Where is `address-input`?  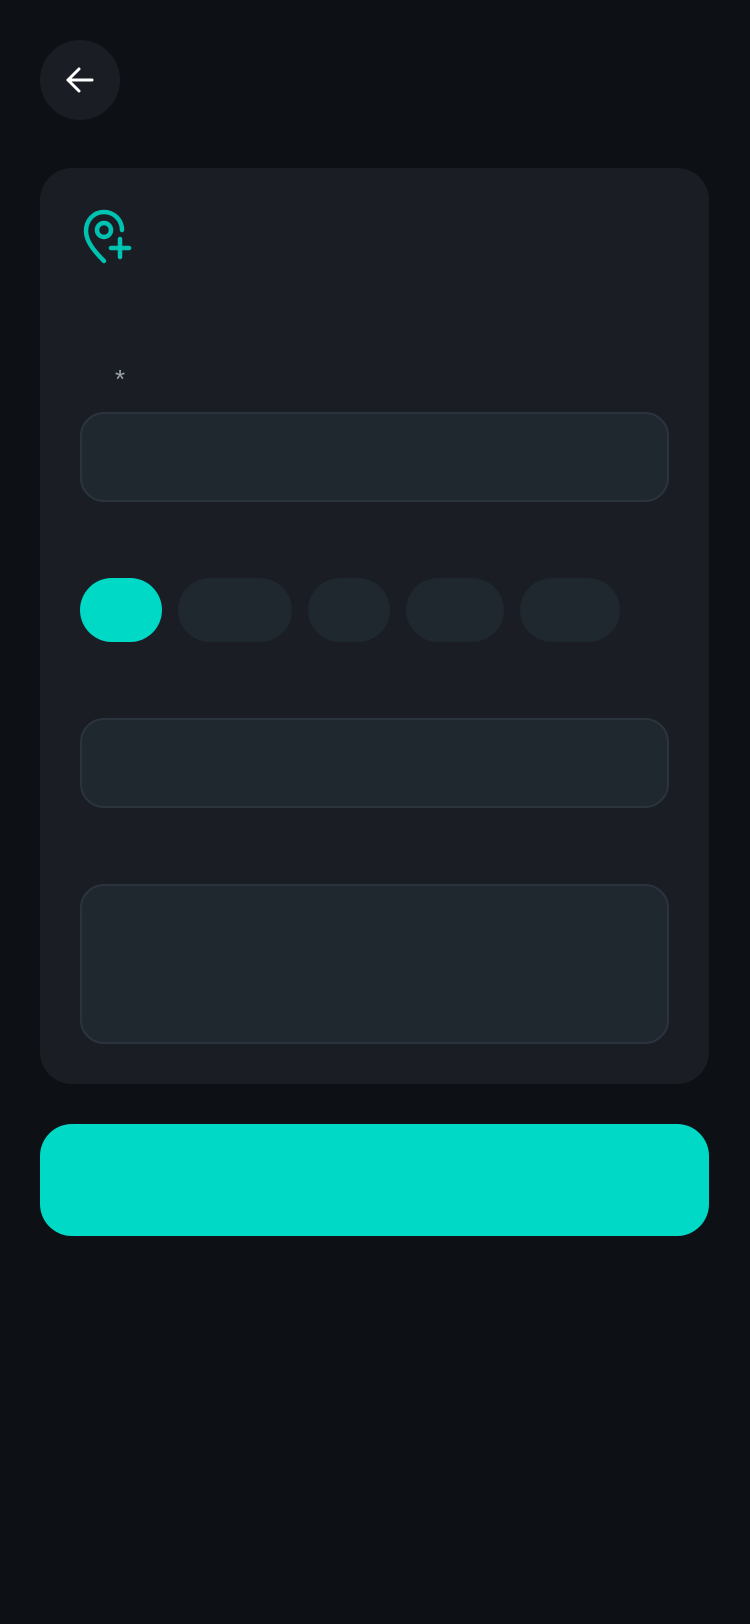
address-input is located at coordinates (374, 763).